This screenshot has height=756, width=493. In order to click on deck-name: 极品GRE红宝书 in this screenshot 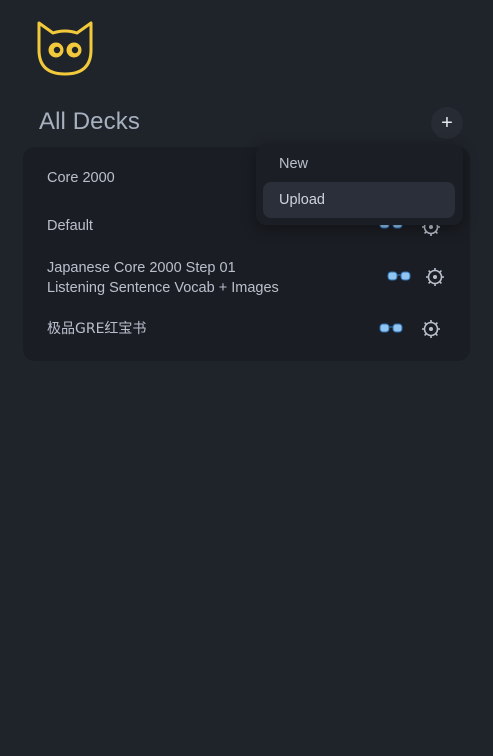, I will do `click(96, 329)`.